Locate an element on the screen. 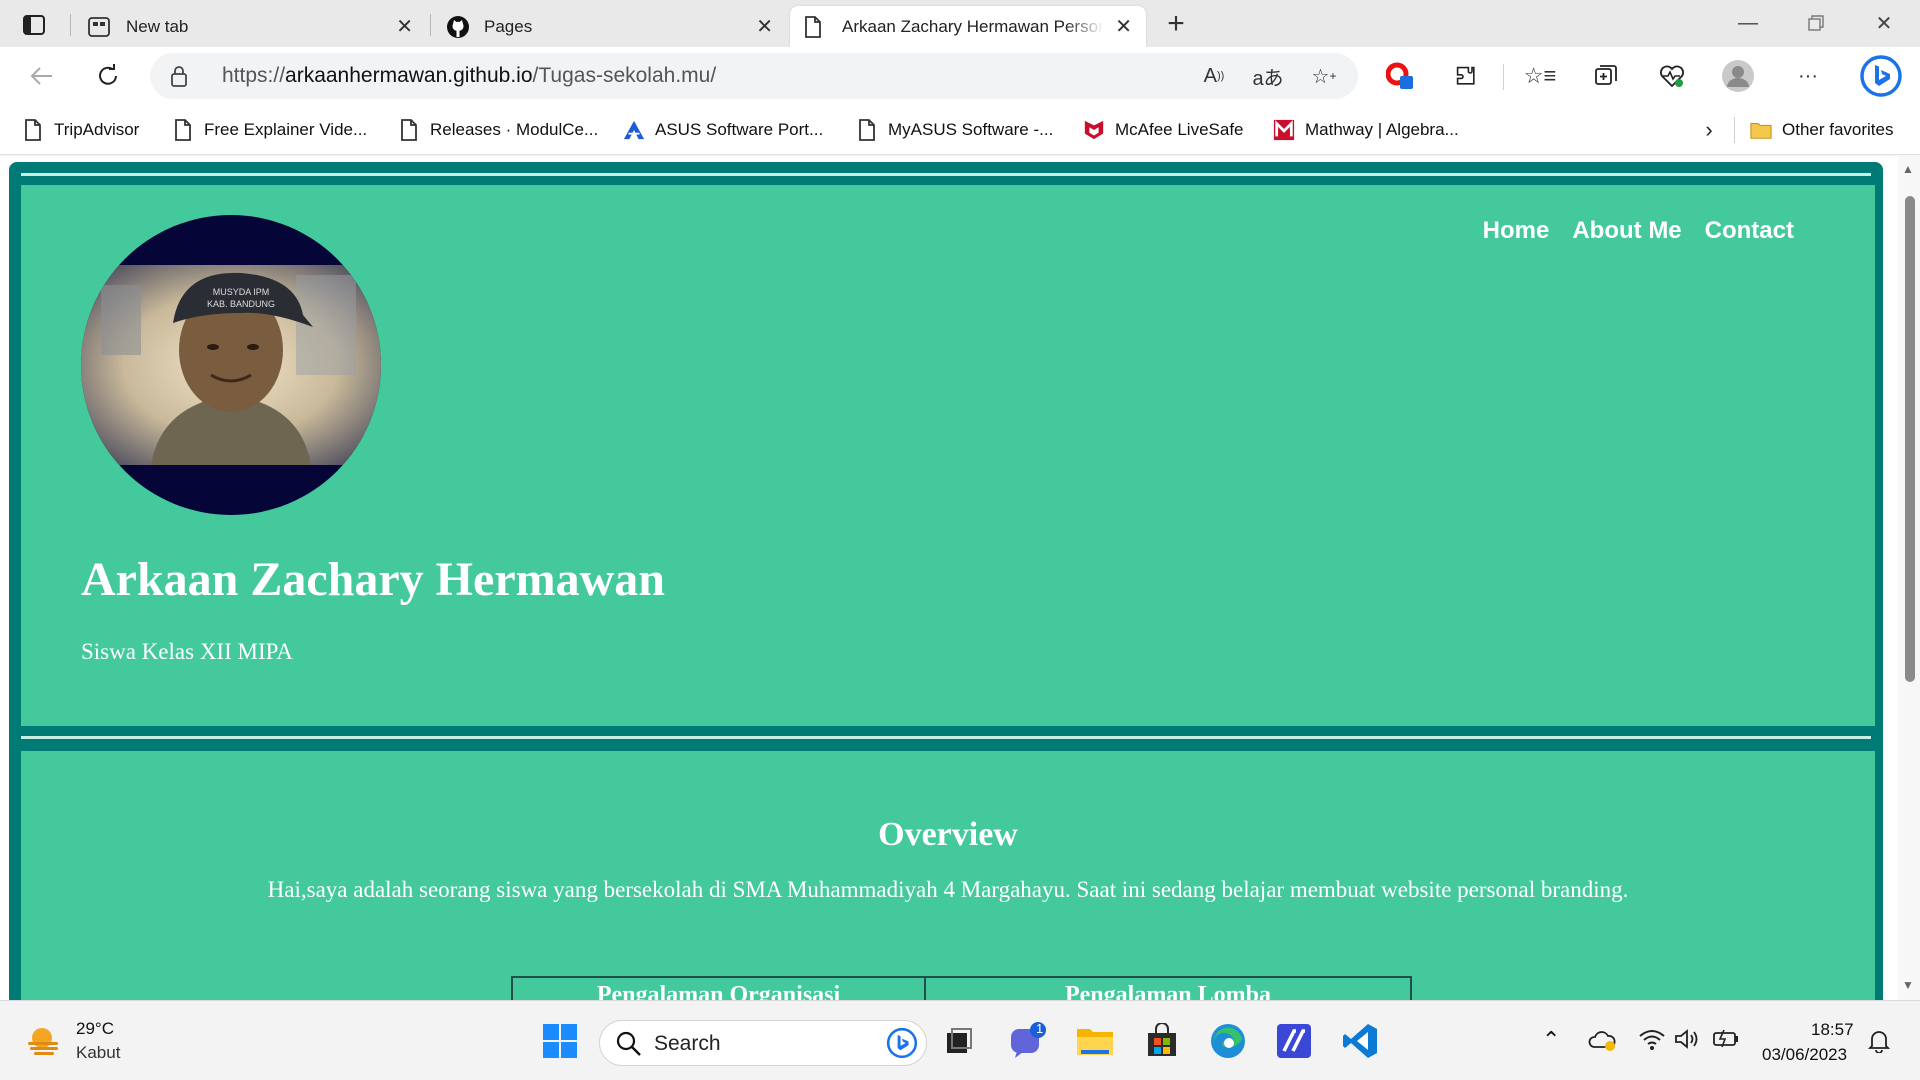  lock-icon is located at coordinates (179, 76).